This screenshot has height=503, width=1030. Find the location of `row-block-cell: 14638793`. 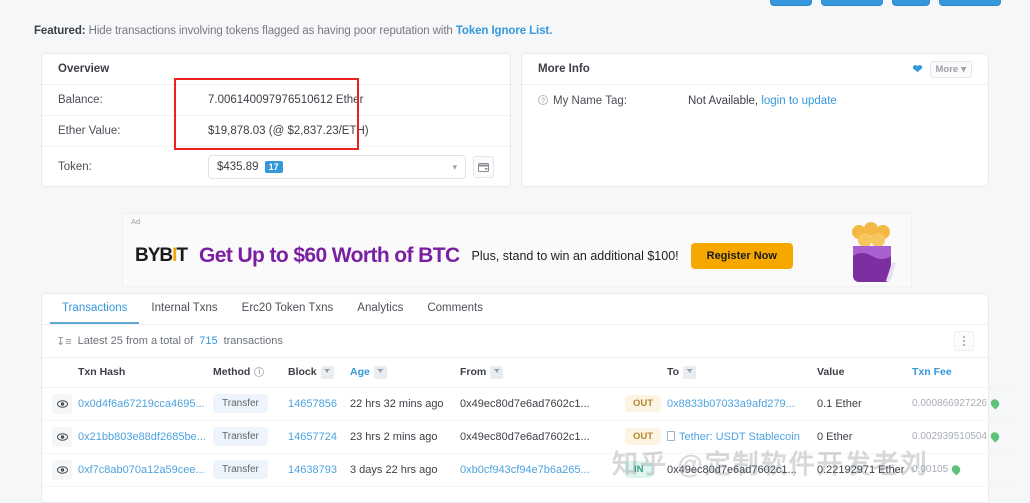

row-block-cell: 14638793 is located at coordinates (319, 470).